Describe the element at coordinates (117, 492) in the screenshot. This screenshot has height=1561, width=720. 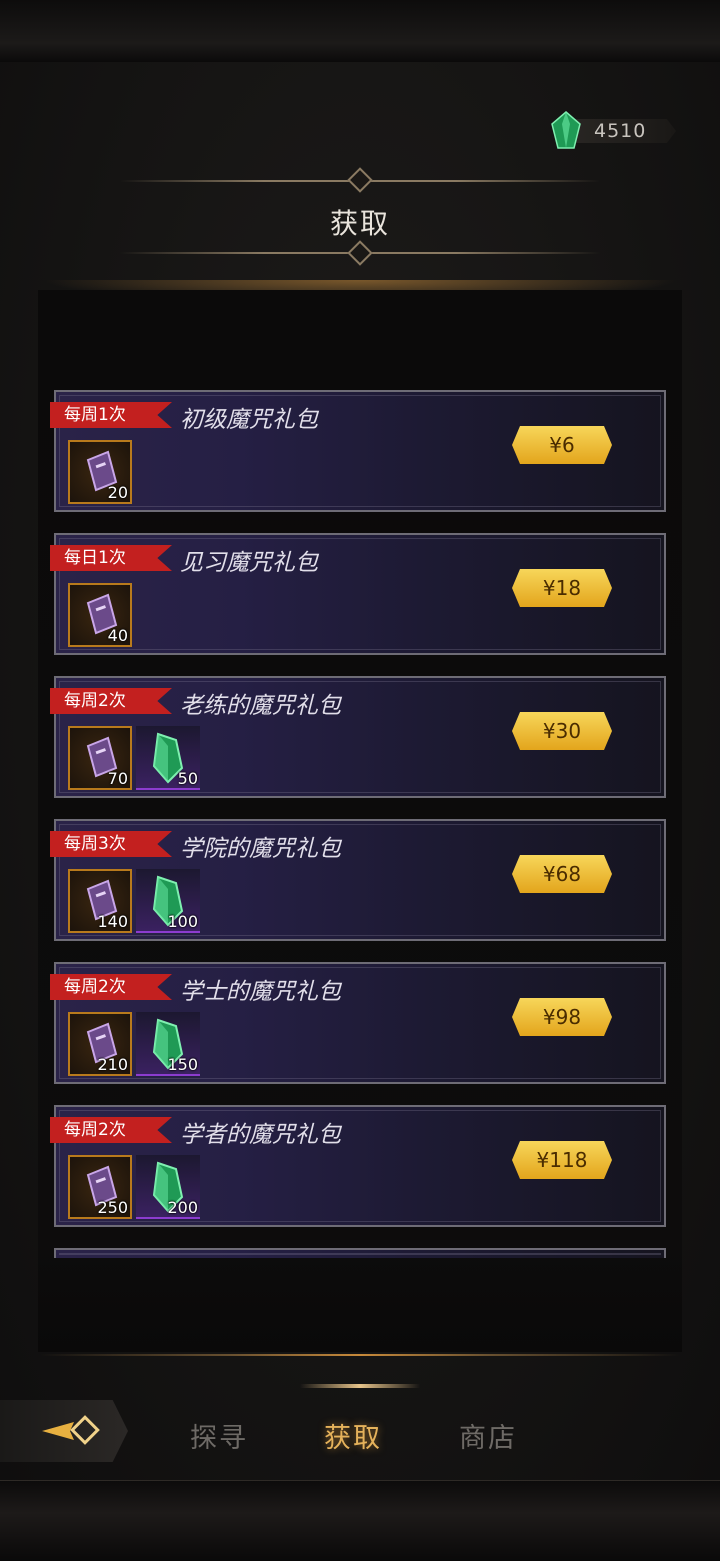
I see `item-quantity: 20` at that location.